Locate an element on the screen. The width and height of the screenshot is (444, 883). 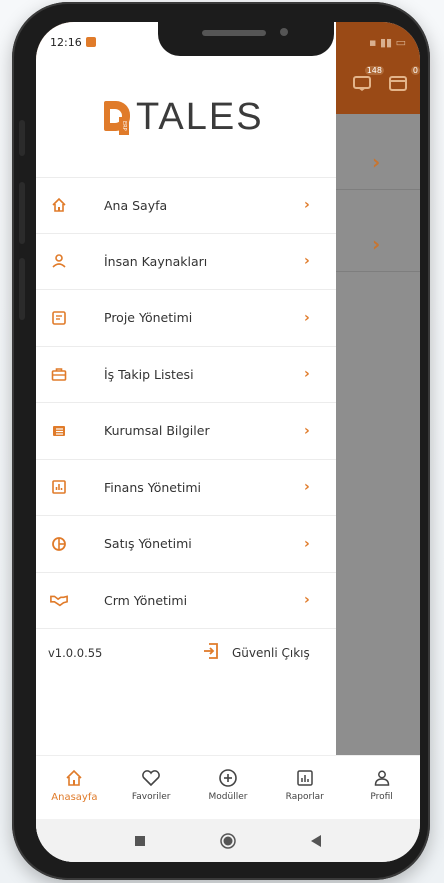
menu-item-label: Kurumsal Bilgiler is located at coordinates (157, 431).